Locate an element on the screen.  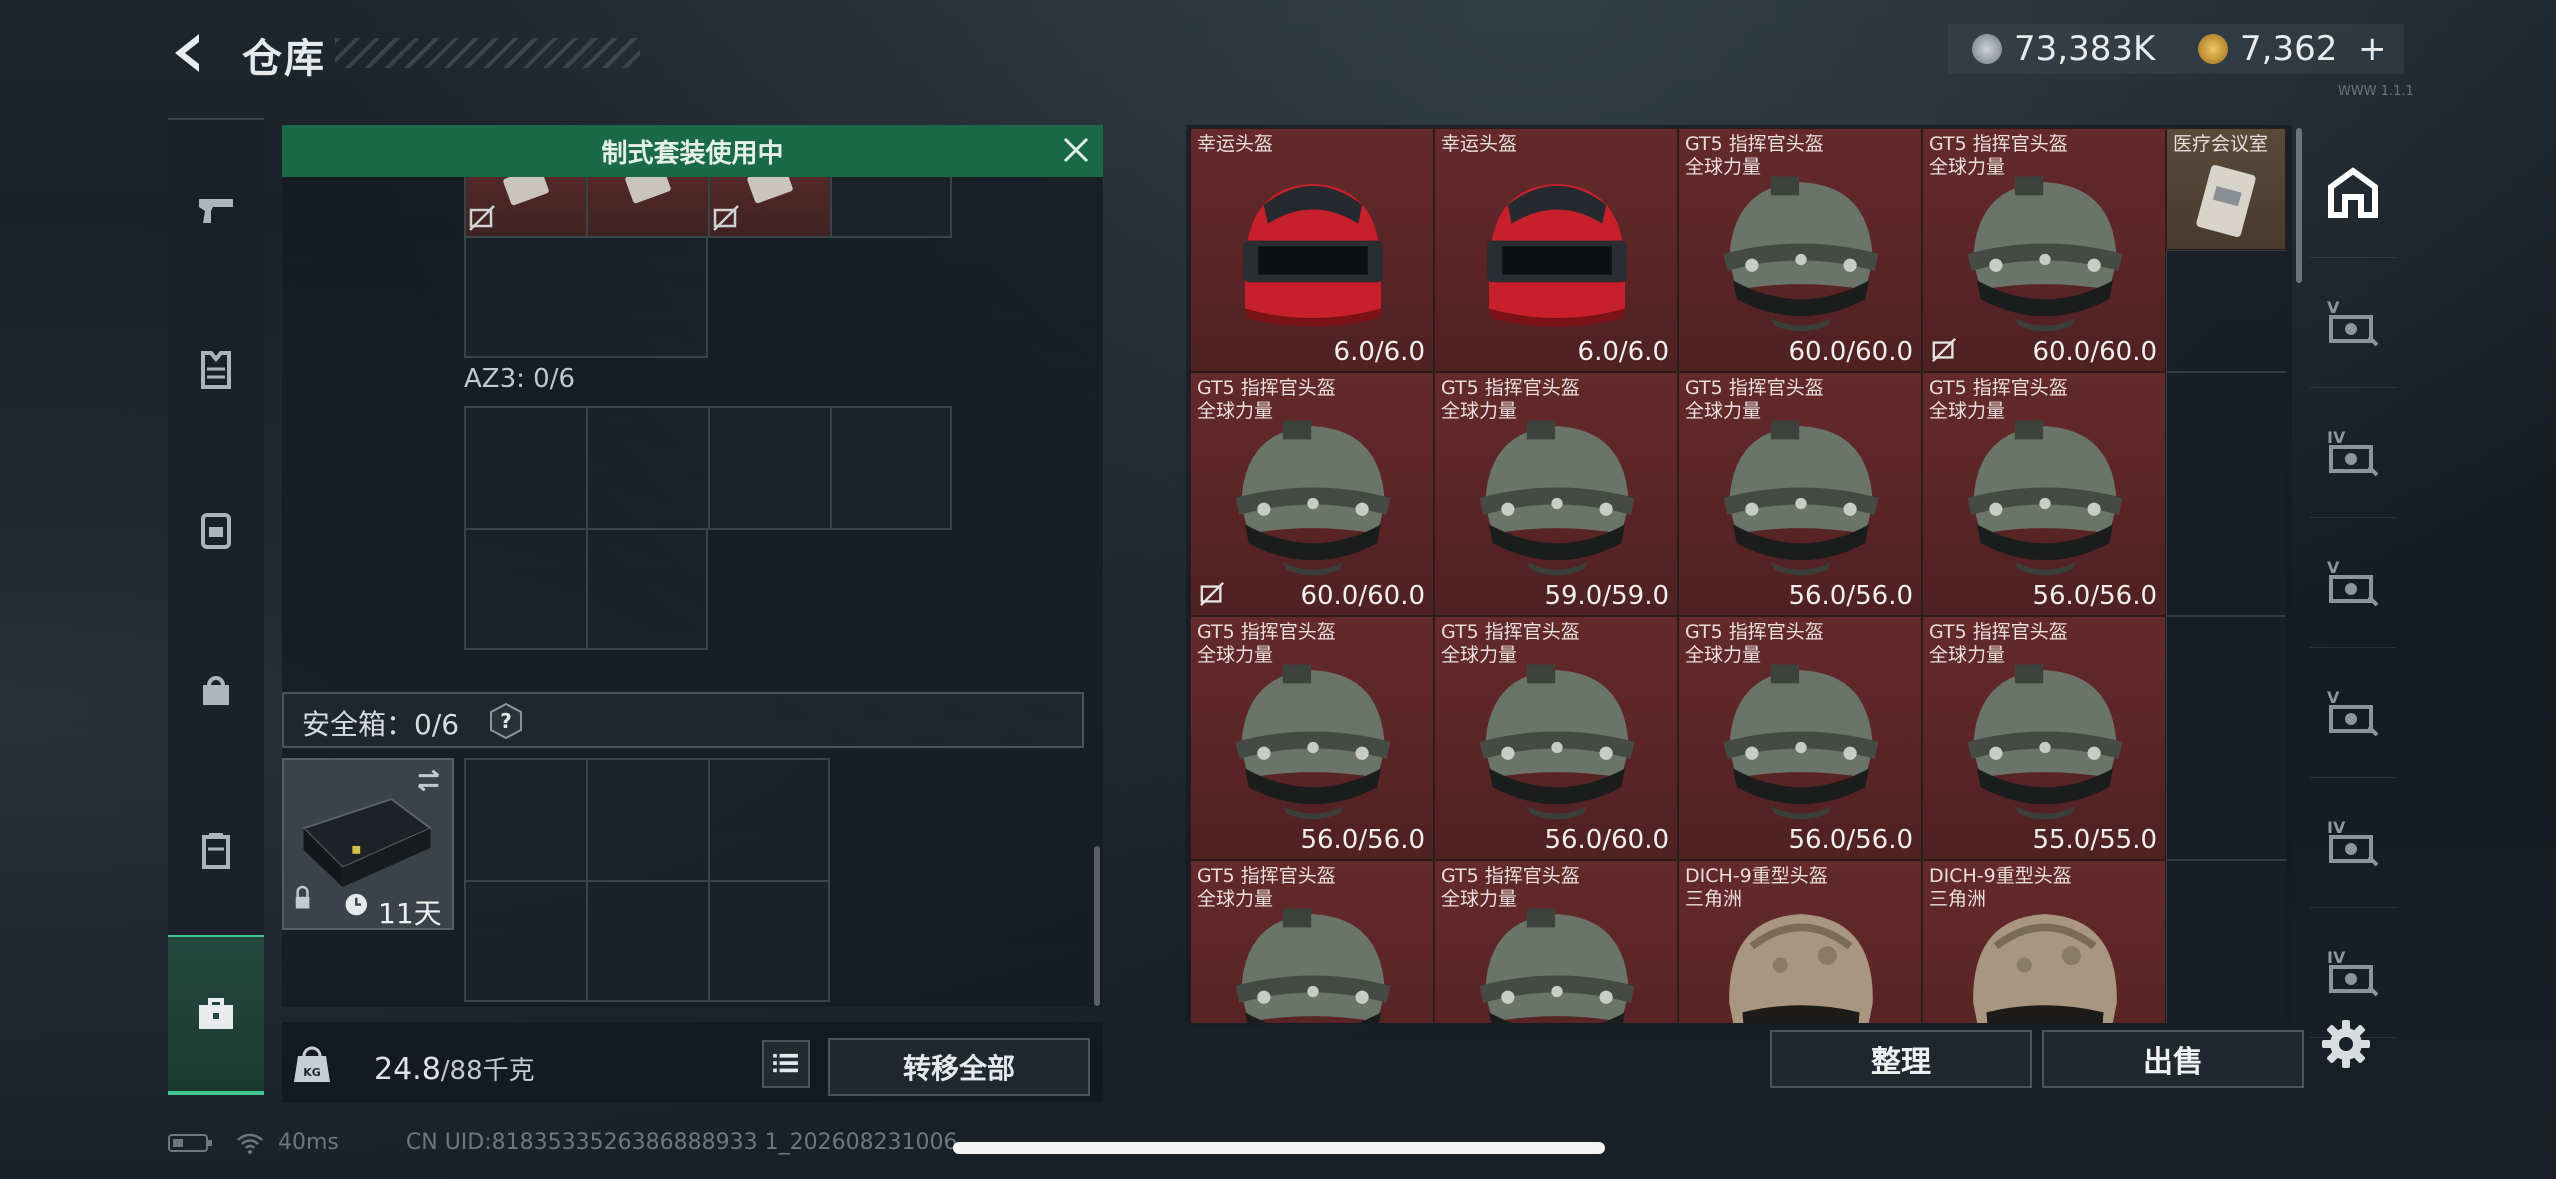
no-insurance-icon is located at coordinates (726, 218).